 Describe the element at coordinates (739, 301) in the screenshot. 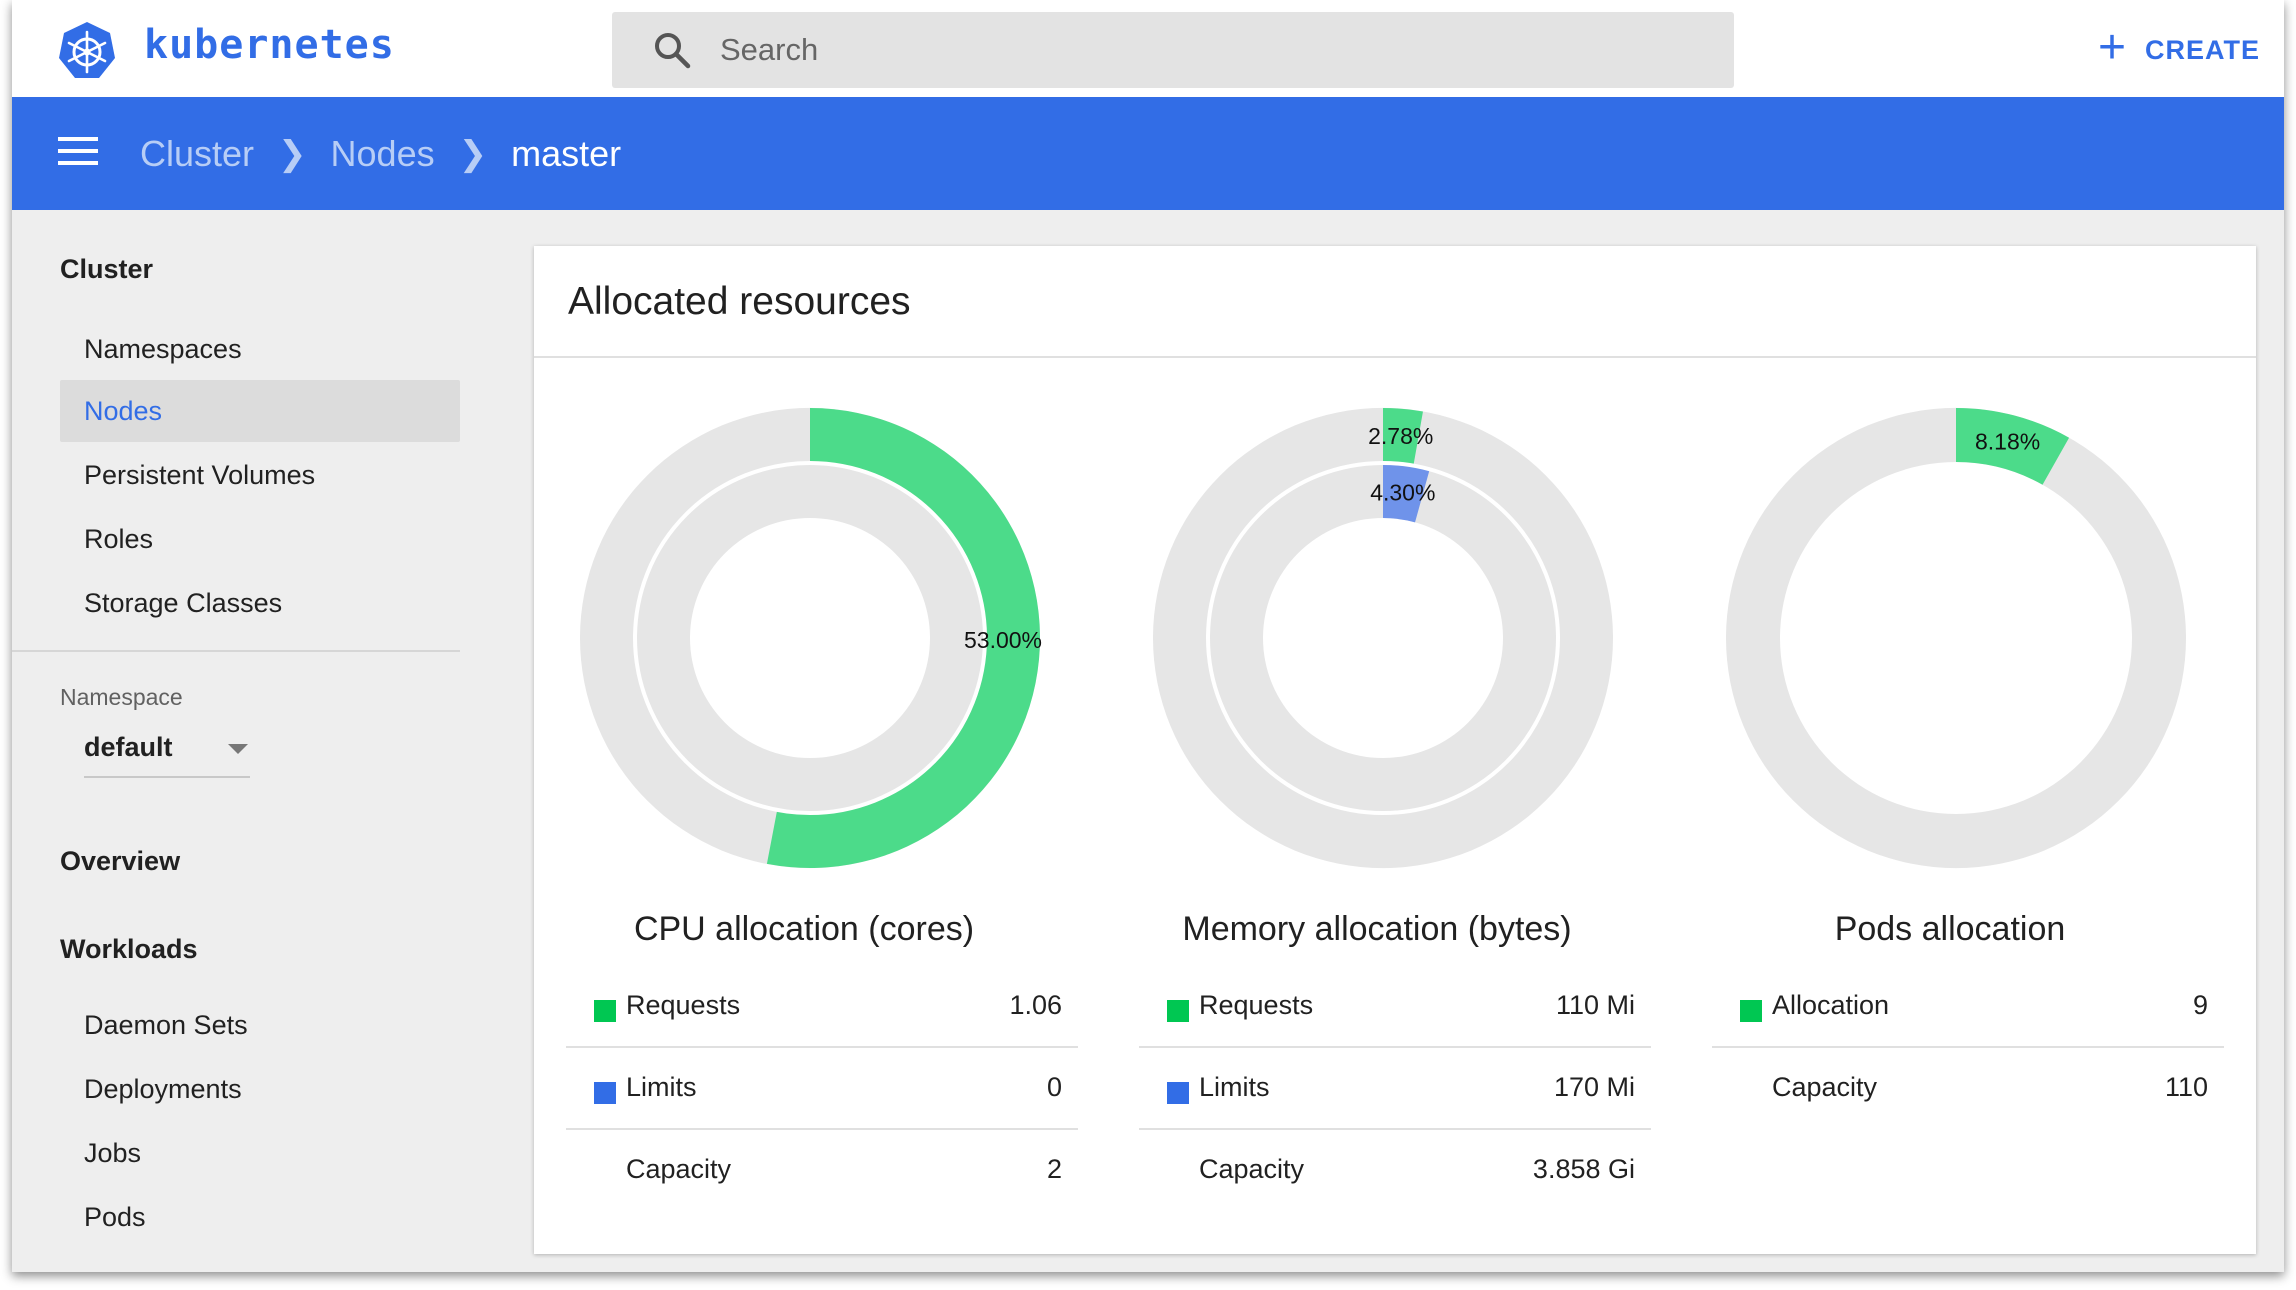

I see `card-title: Allocated resources` at that location.